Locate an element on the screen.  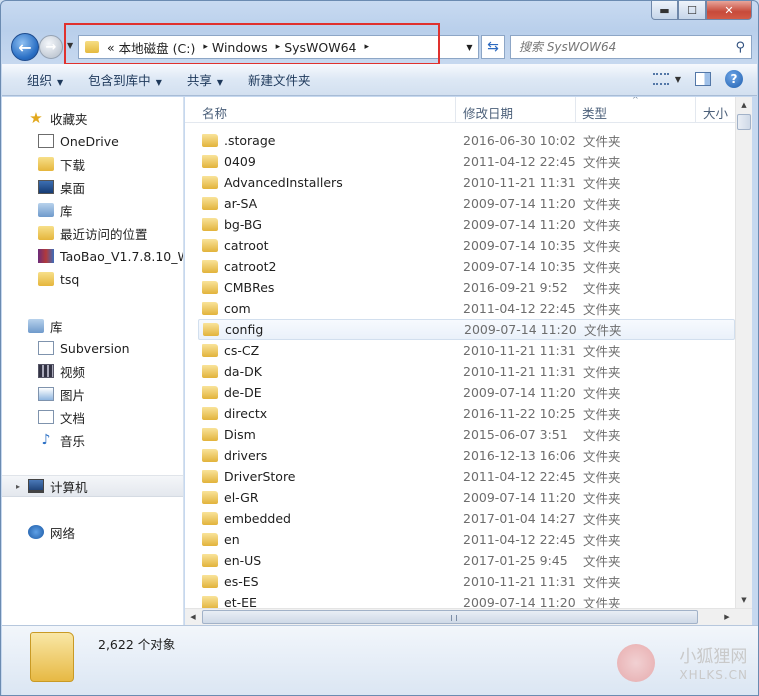
maximize-button: ☐ is located at coordinates (692, 10).